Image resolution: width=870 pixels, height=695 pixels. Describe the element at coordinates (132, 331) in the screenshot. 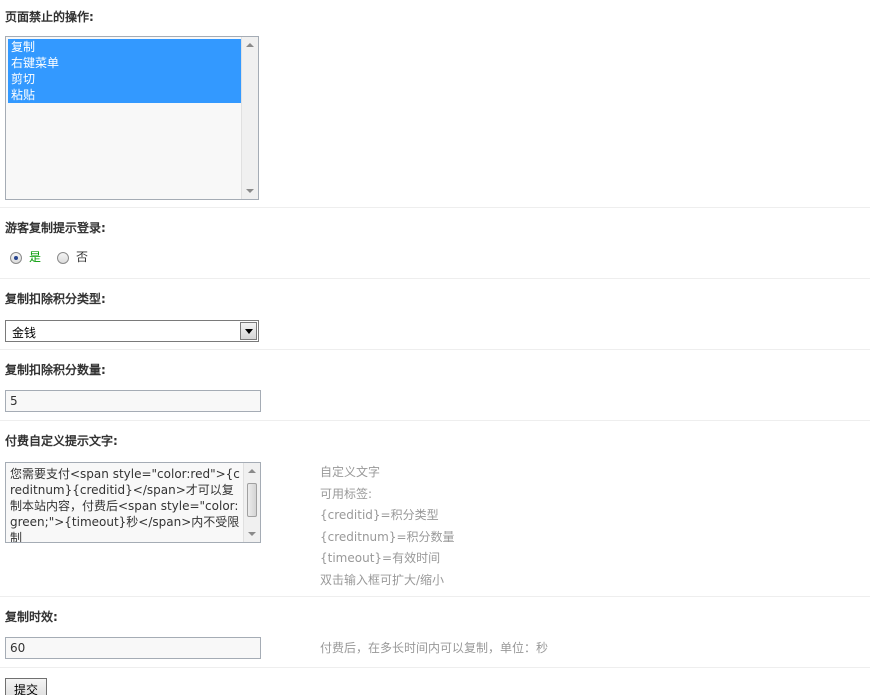

I see `credit-type-select: 金钱` at that location.